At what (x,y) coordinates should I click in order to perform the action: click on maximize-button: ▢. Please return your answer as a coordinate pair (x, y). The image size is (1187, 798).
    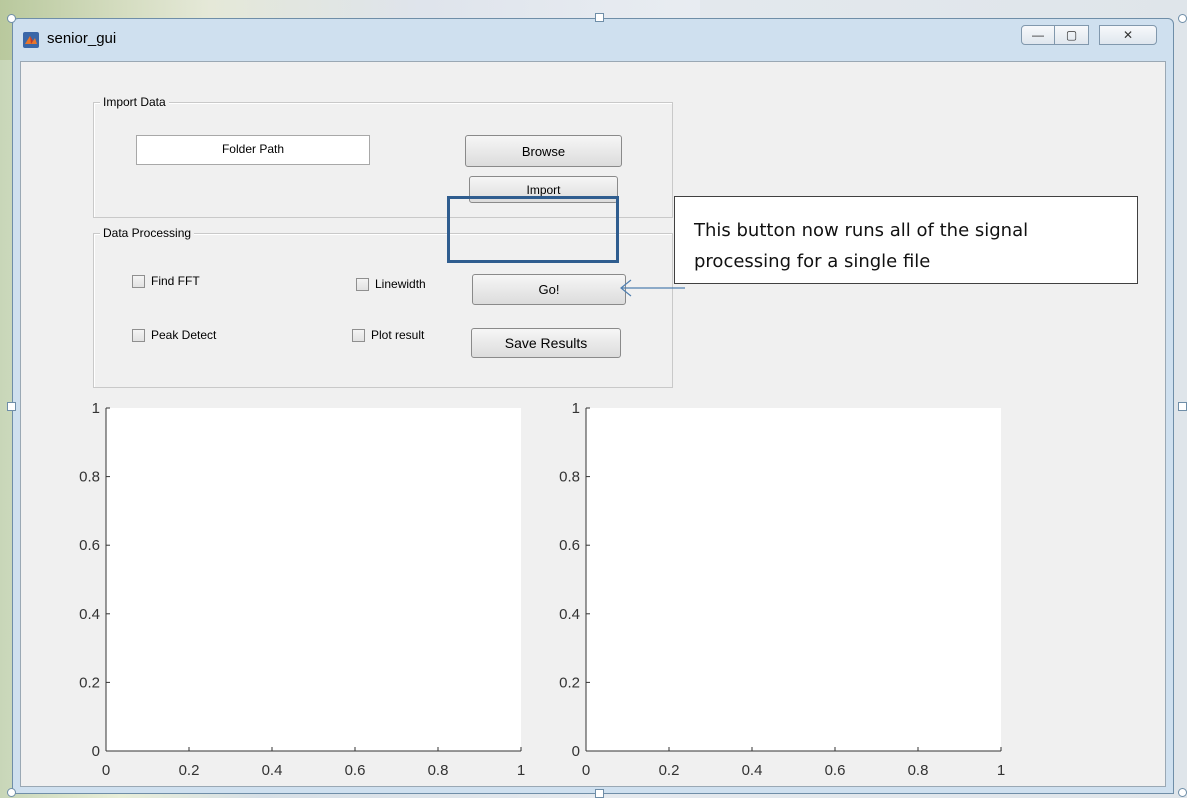
    Looking at the image, I should click on (1072, 35).